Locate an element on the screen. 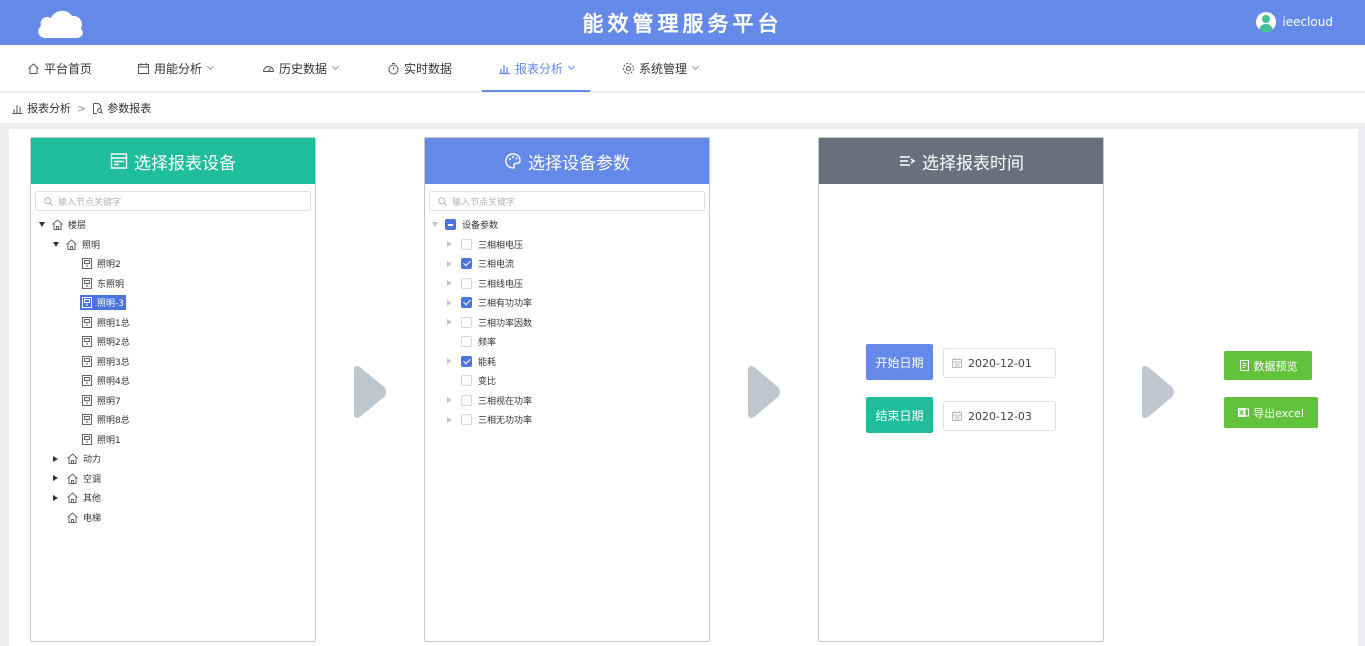 The height and width of the screenshot is (646, 1365). param-item: 三相电流 is located at coordinates (567, 264).